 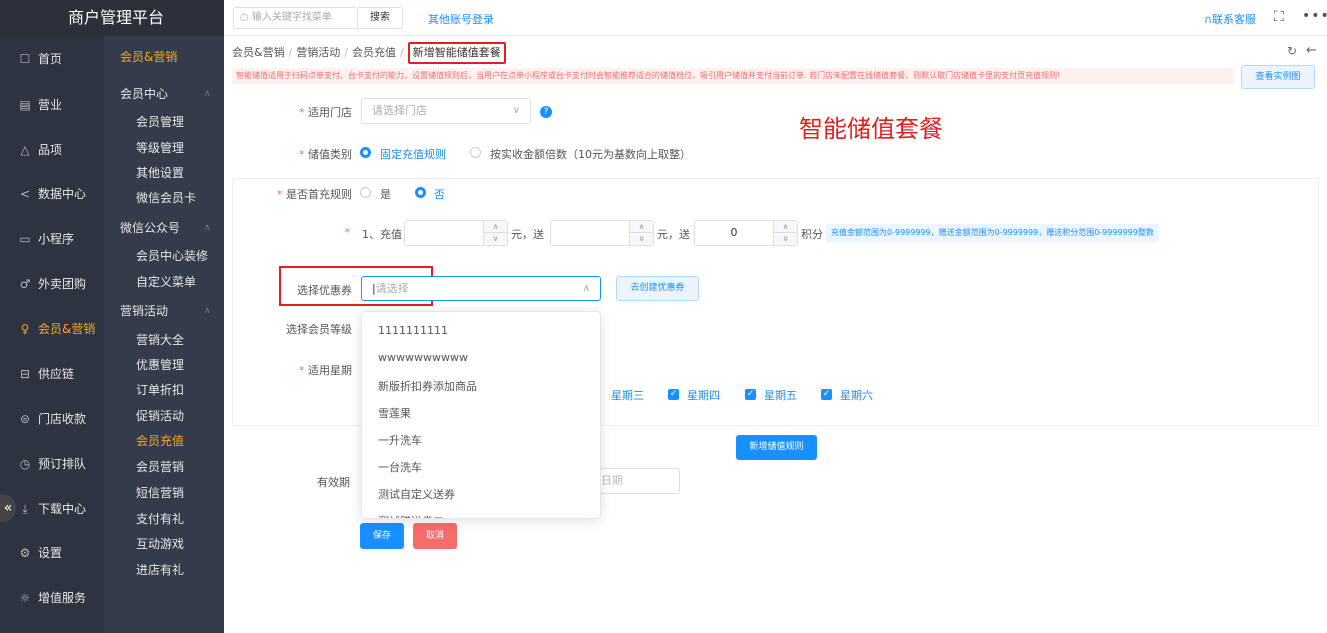 What do you see at coordinates (365, 152) in the screenshot?
I see `radio-fixed-rule` at bounding box center [365, 152].